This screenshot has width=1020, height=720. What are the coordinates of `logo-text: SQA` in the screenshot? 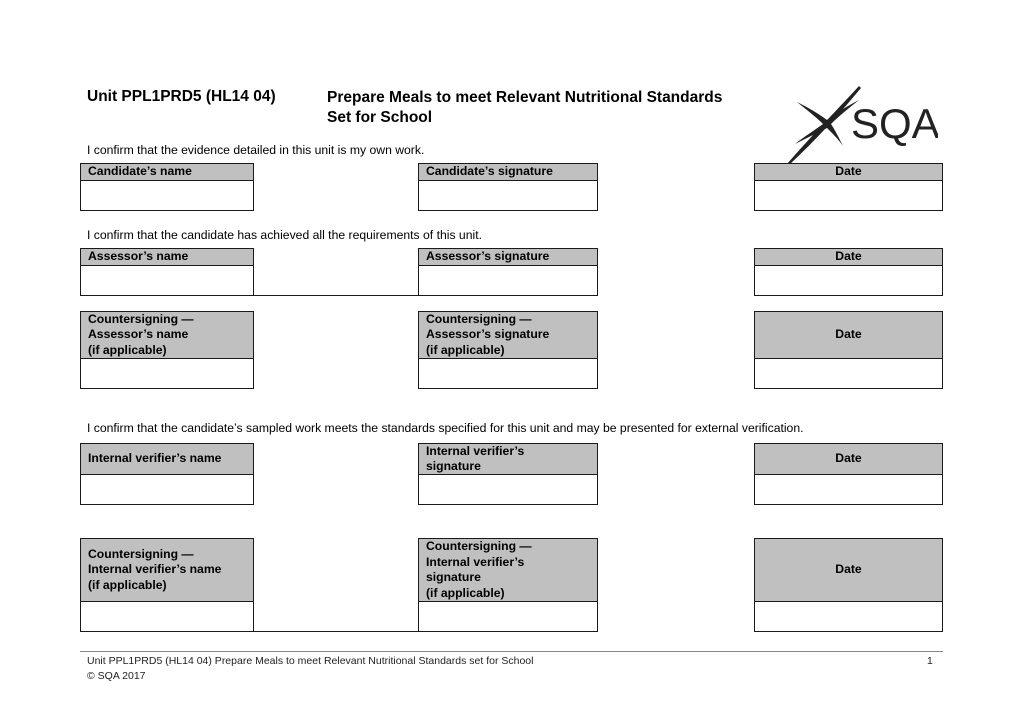 It's located at (894, 123).